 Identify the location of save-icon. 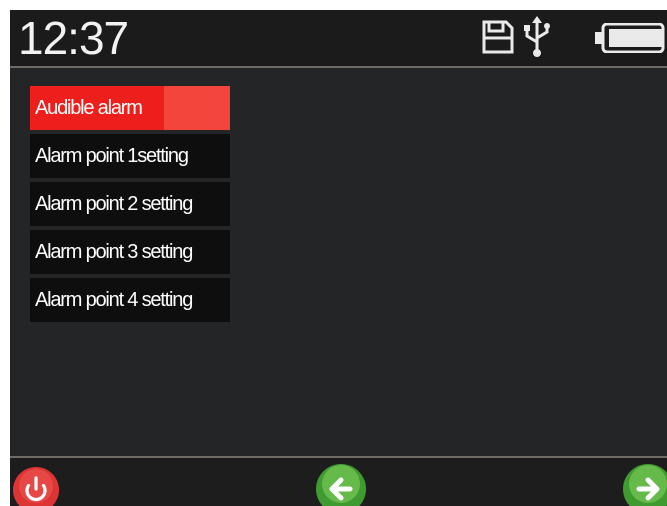
(498, 37).